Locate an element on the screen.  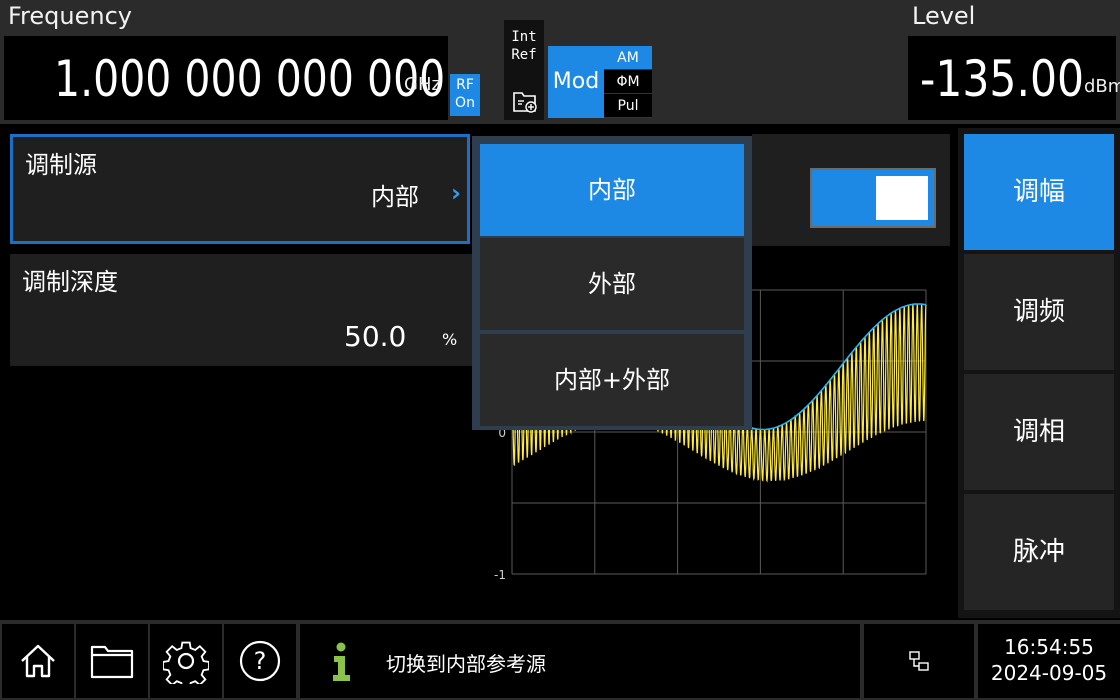
clock: 16:54:55 2024-09-05 is located at coordinates (1049, 661).